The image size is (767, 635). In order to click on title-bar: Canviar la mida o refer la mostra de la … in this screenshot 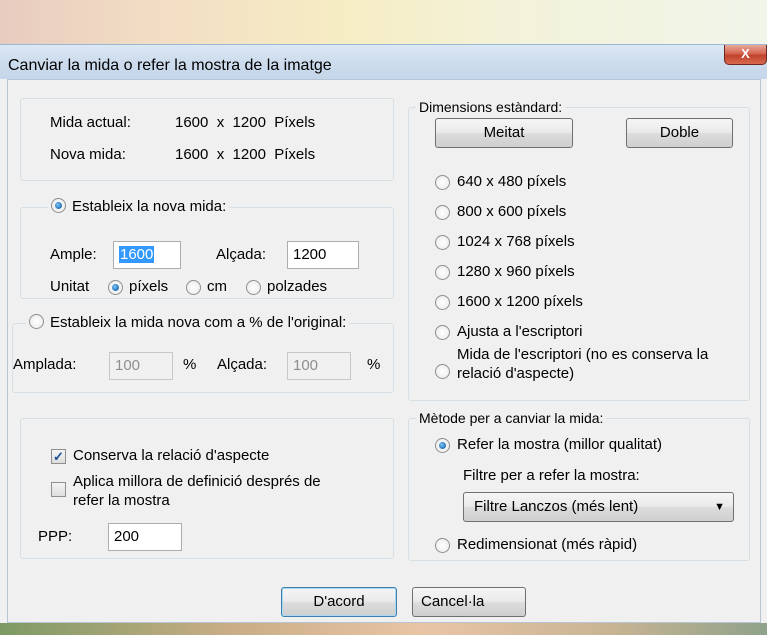, I will do `click(383, 62)`.